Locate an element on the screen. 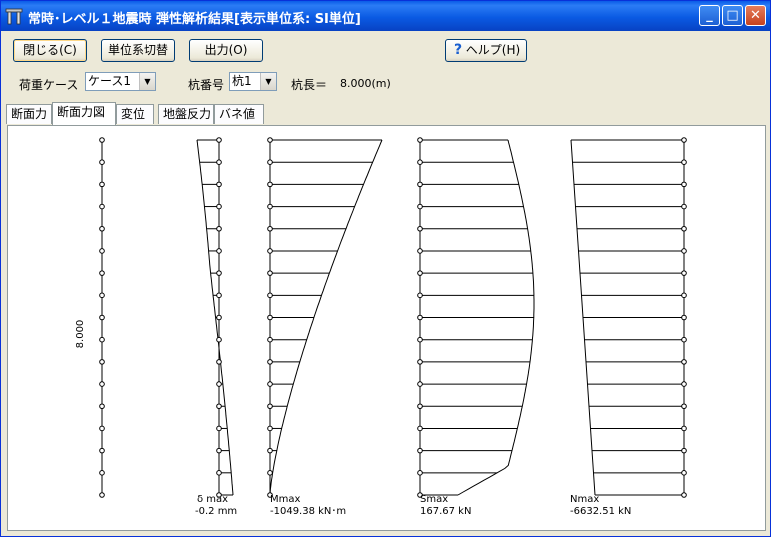 The height and width of the screenshot is (537, 771). help-button-label: ヘルプ(H) is located at coordinates (493, 50).